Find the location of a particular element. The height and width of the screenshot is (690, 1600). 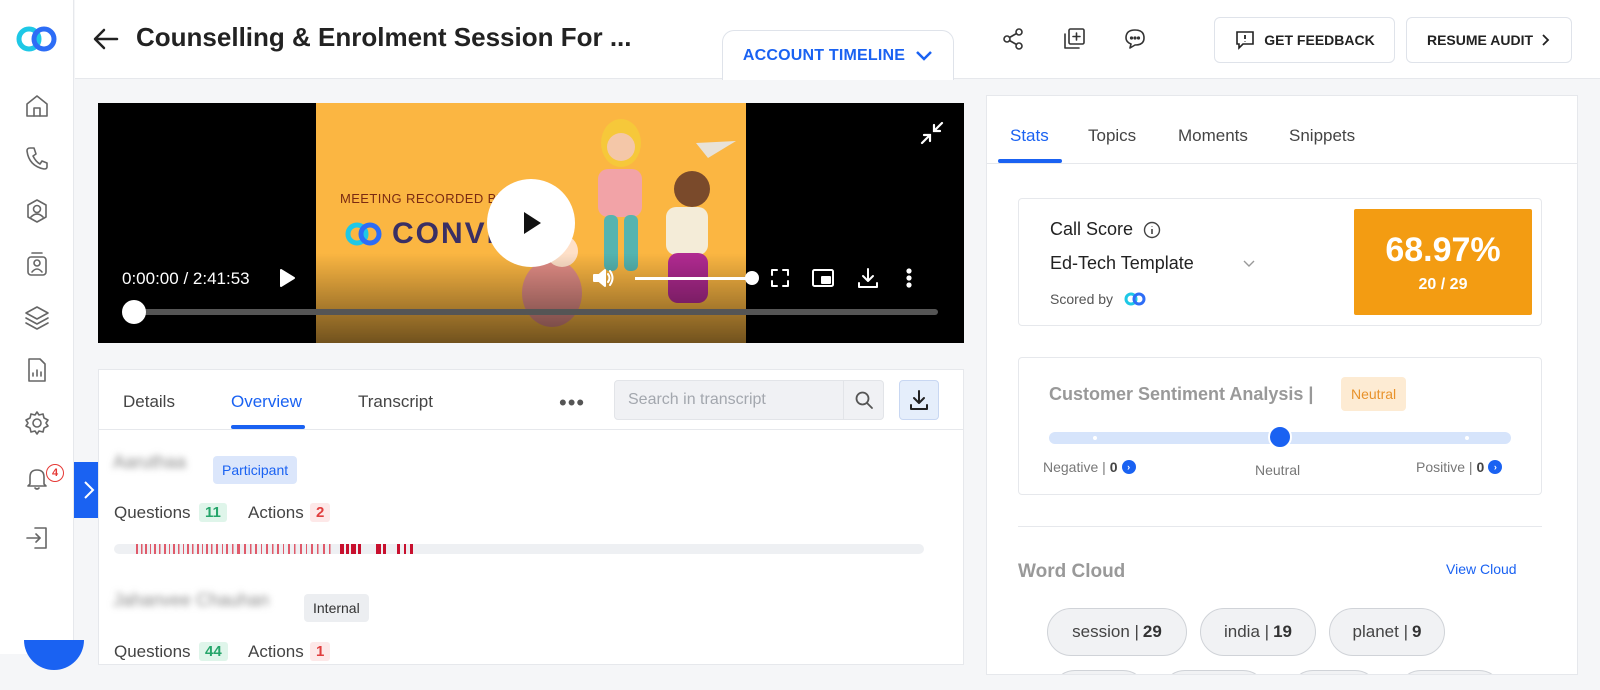

tab-snippets: Snippets is located at coordinates (1322, 136).